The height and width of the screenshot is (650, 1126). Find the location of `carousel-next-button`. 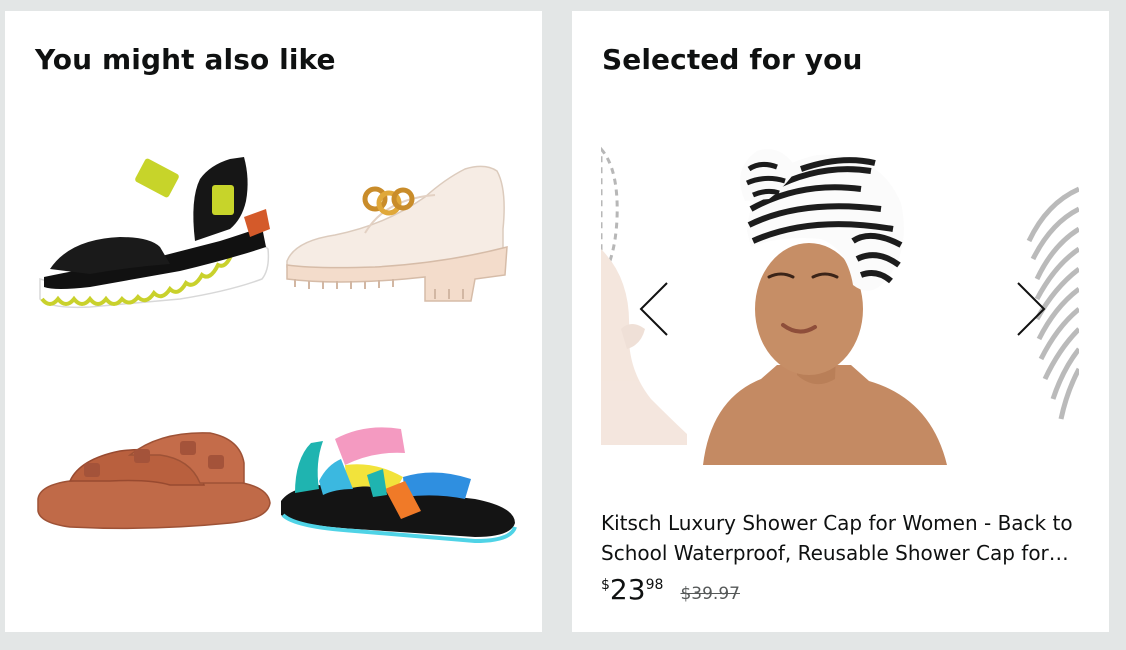

carousel-next-button is located at coordinates (1029, 309).